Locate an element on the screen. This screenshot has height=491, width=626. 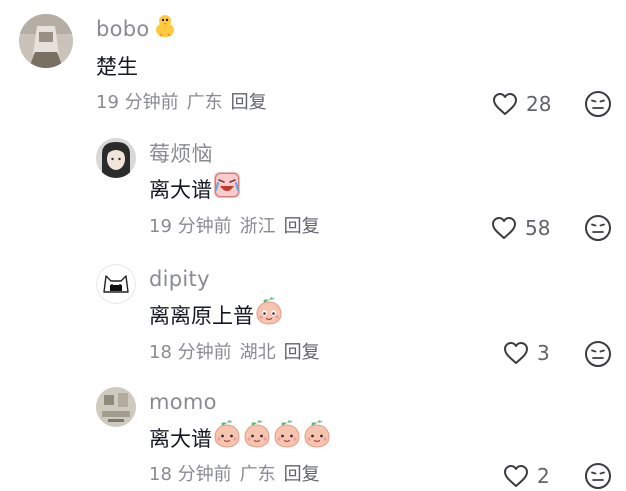
username: dipity is located at coordinates (179, 279).